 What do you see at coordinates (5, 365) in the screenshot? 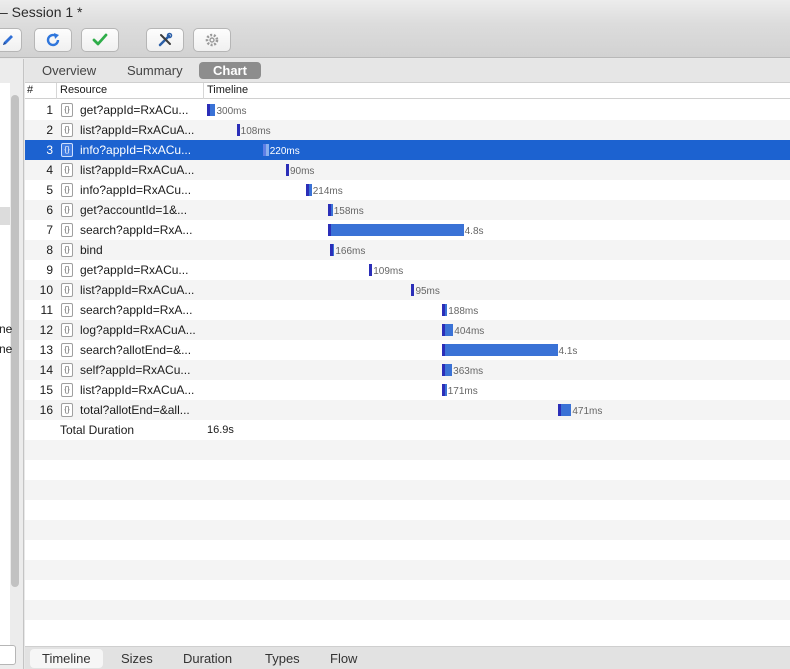
I see `sidebar-list` at bounding box center [5, 365].